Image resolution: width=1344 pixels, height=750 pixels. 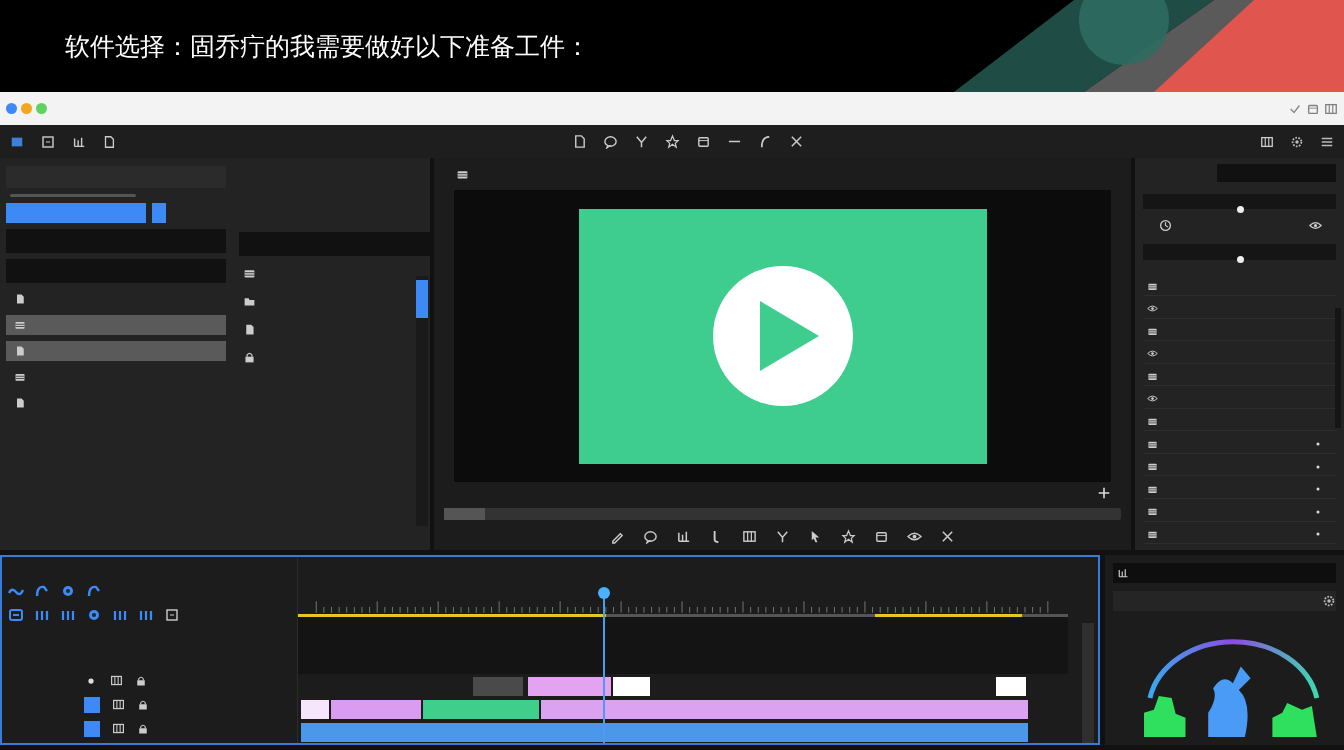 I want to click on scrubber-track, so click(x=782, y=514).